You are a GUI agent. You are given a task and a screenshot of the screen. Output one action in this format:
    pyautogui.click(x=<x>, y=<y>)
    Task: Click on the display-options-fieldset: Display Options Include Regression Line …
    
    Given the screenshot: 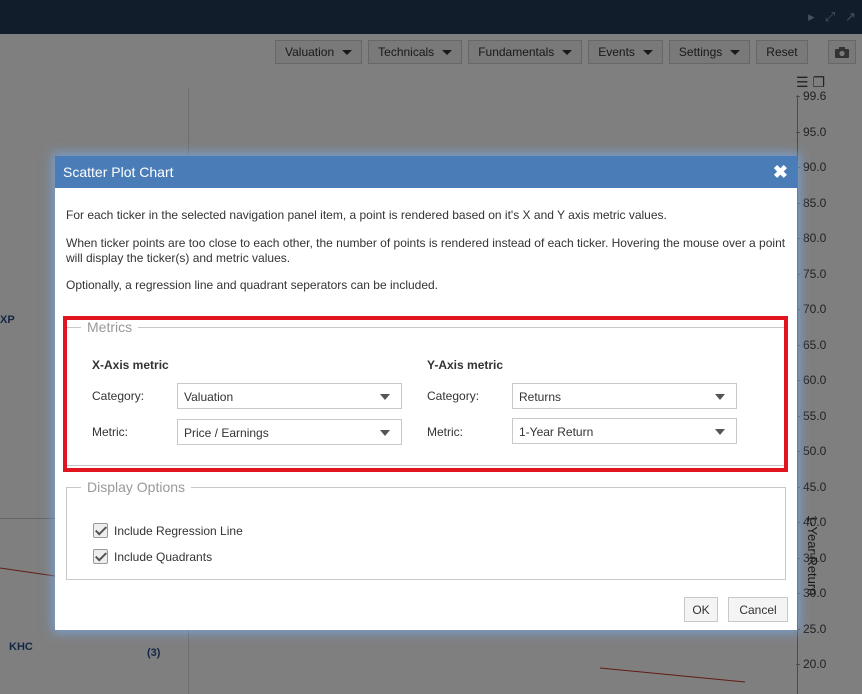 What is the action you would take?
    pyautogui.click(x=426, y=529)
    